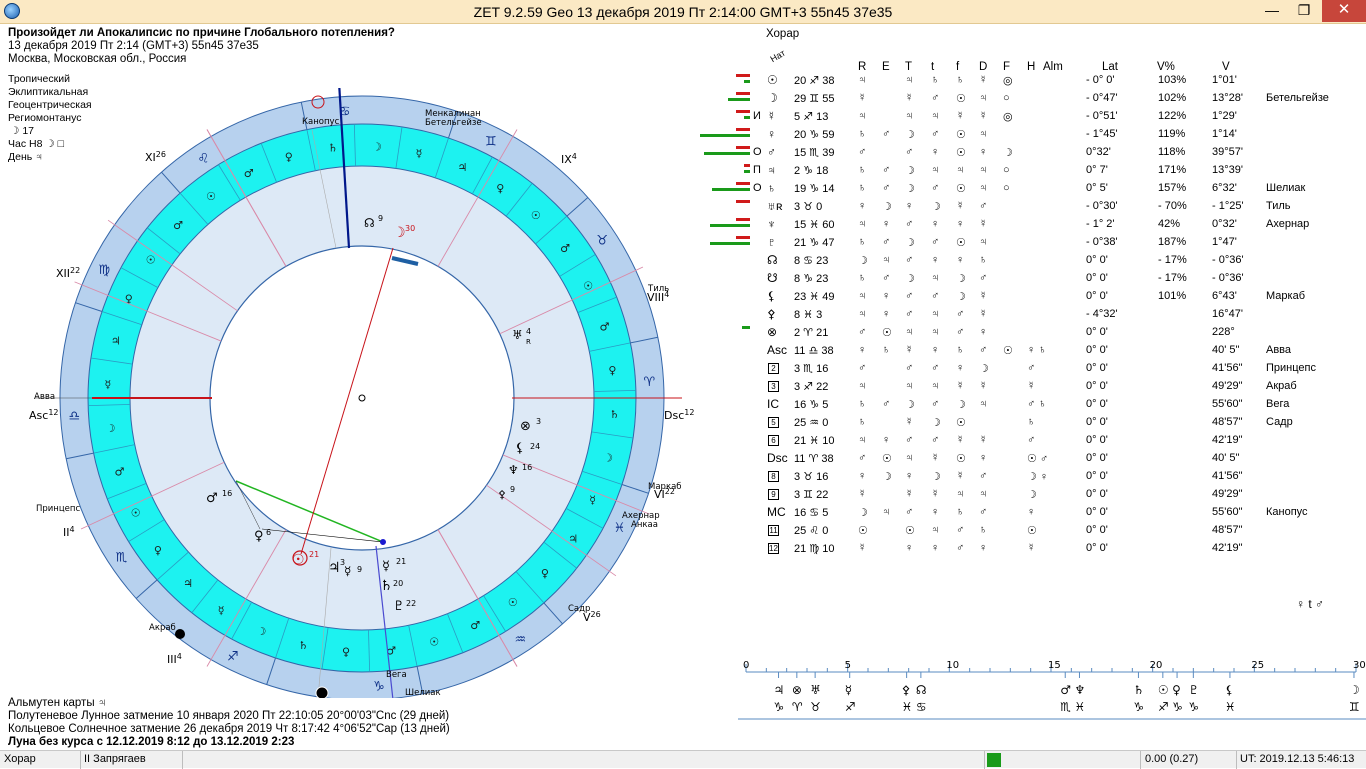 This screenshot has width=1366, height=769. I want to click on speed-percent: 101%, so click(1172, 296).